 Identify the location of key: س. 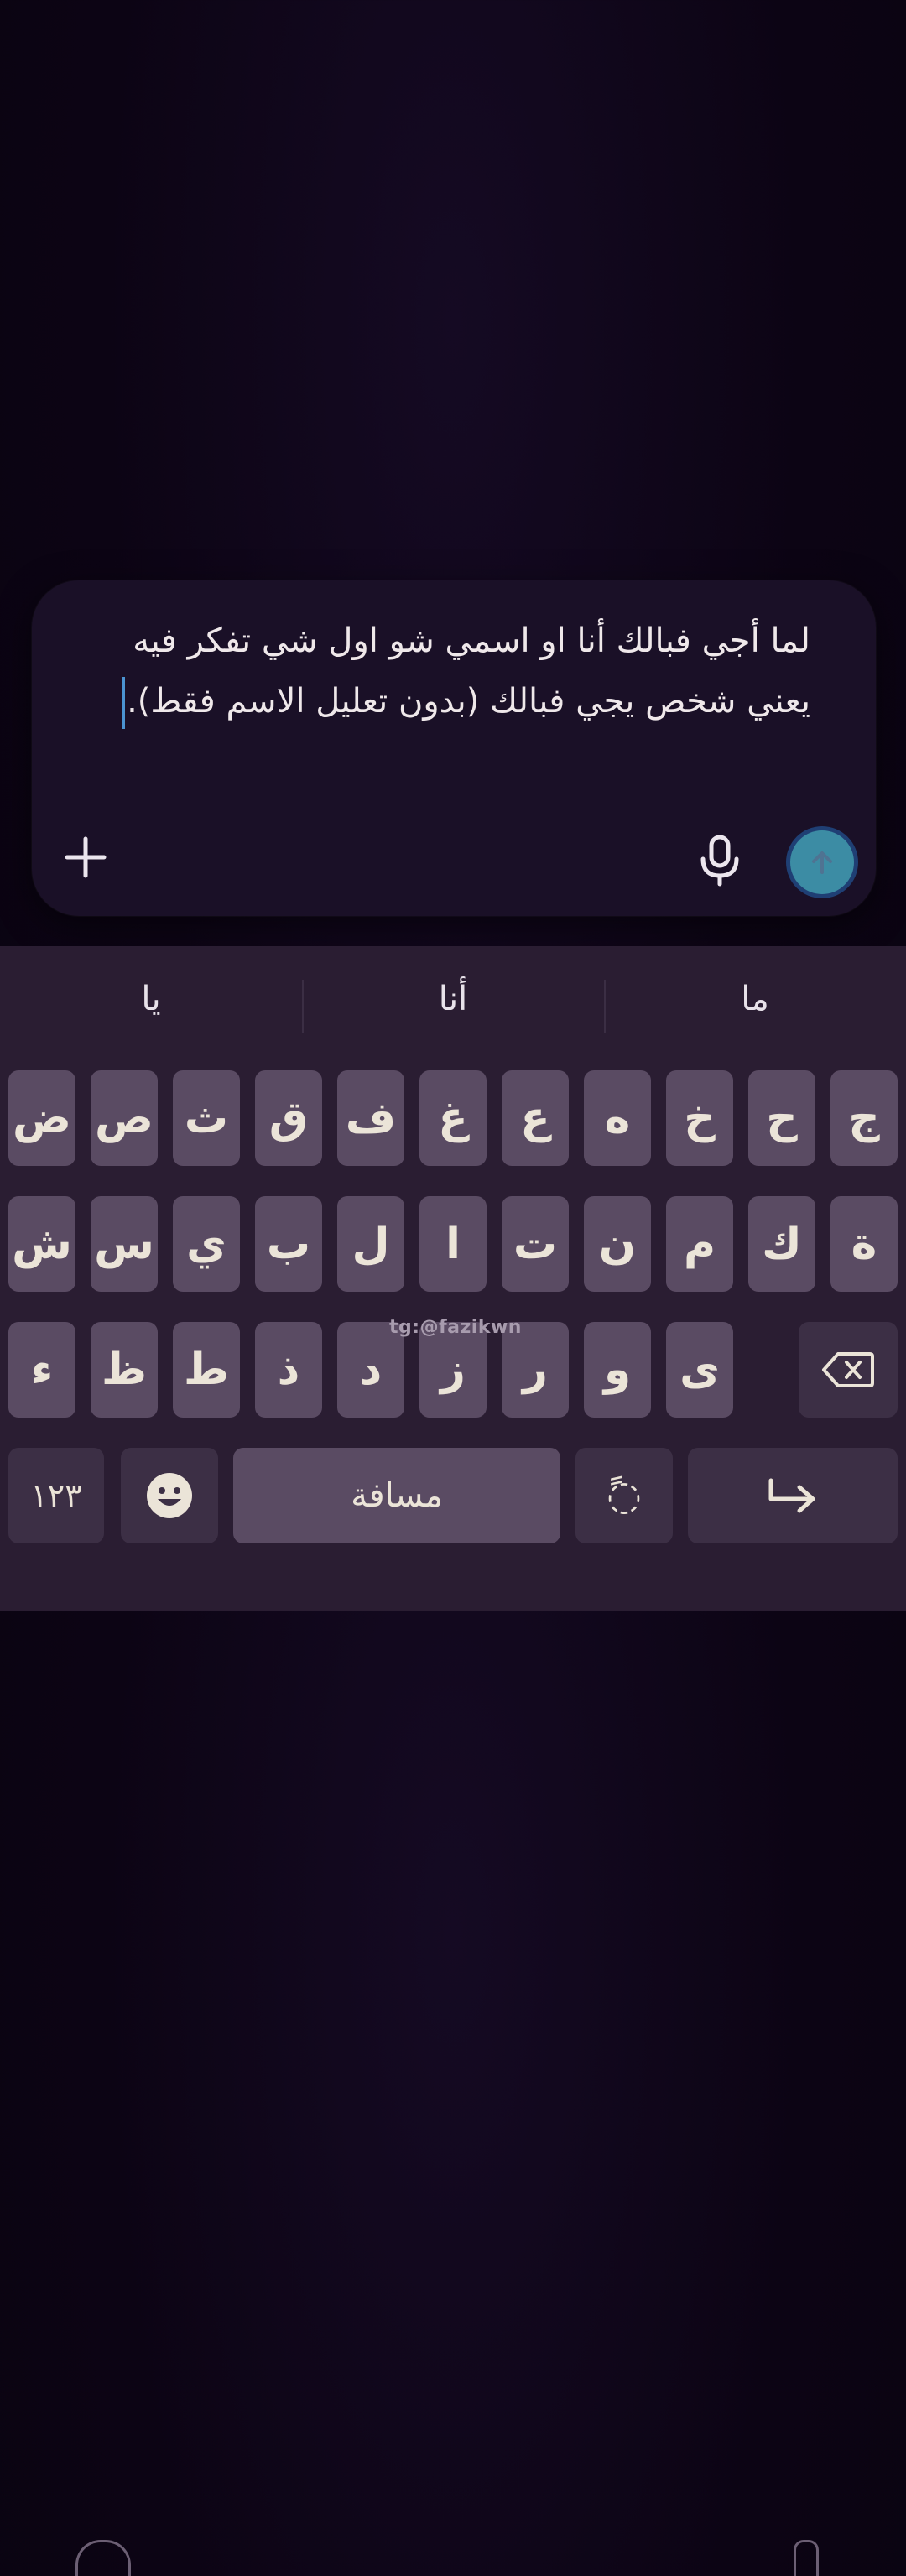
(125, 1244).